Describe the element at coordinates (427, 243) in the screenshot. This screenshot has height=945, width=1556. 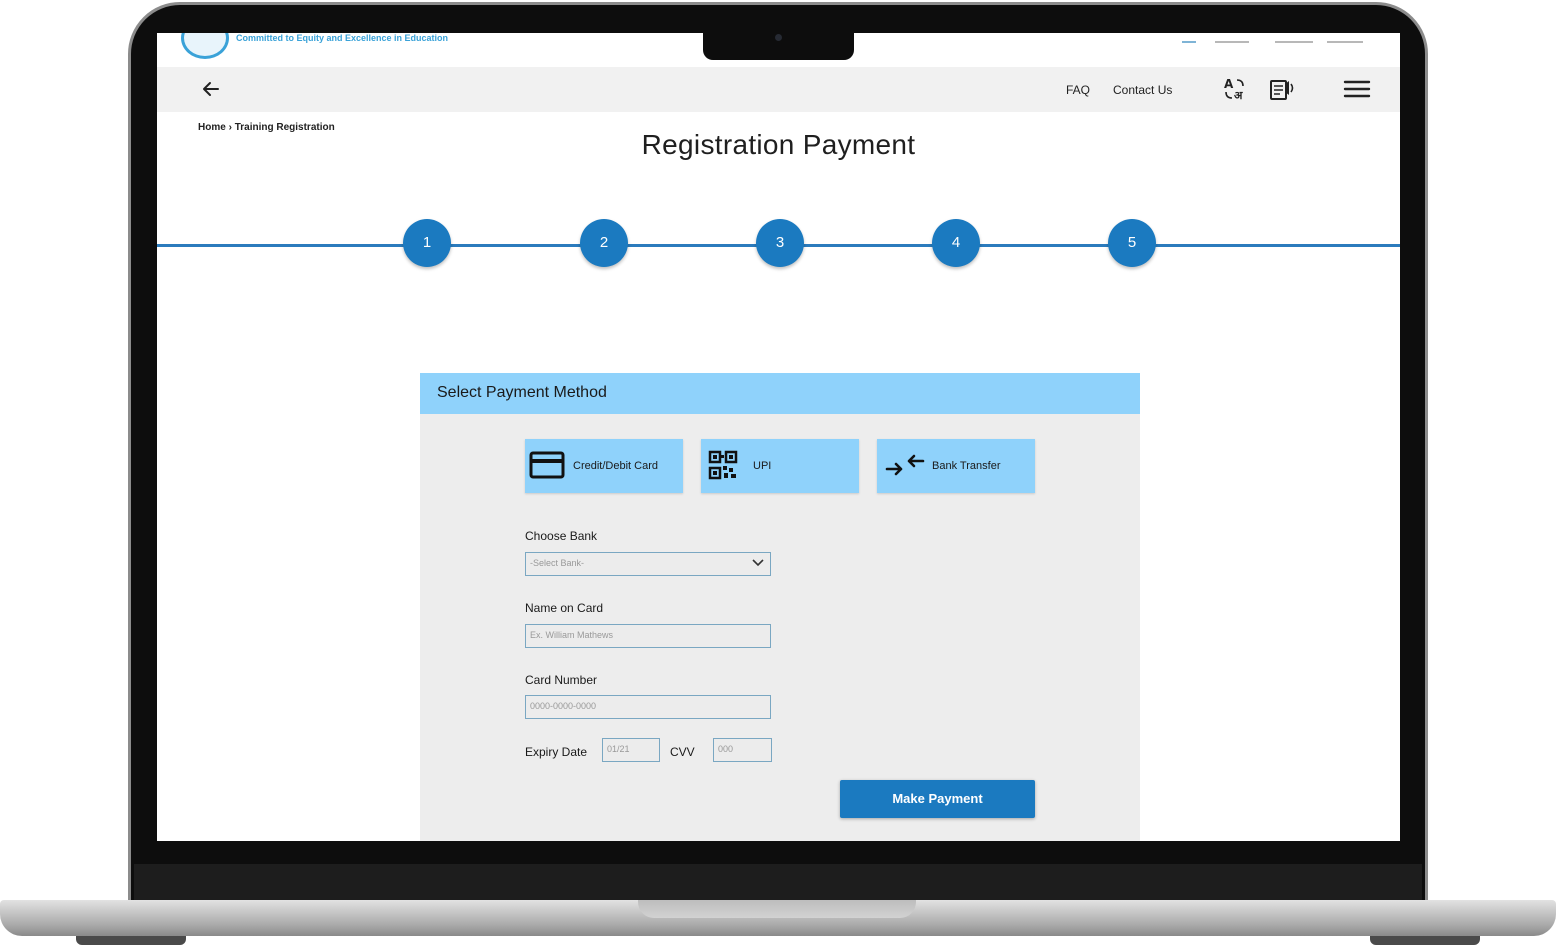
I see `step-1: 1` at that location.